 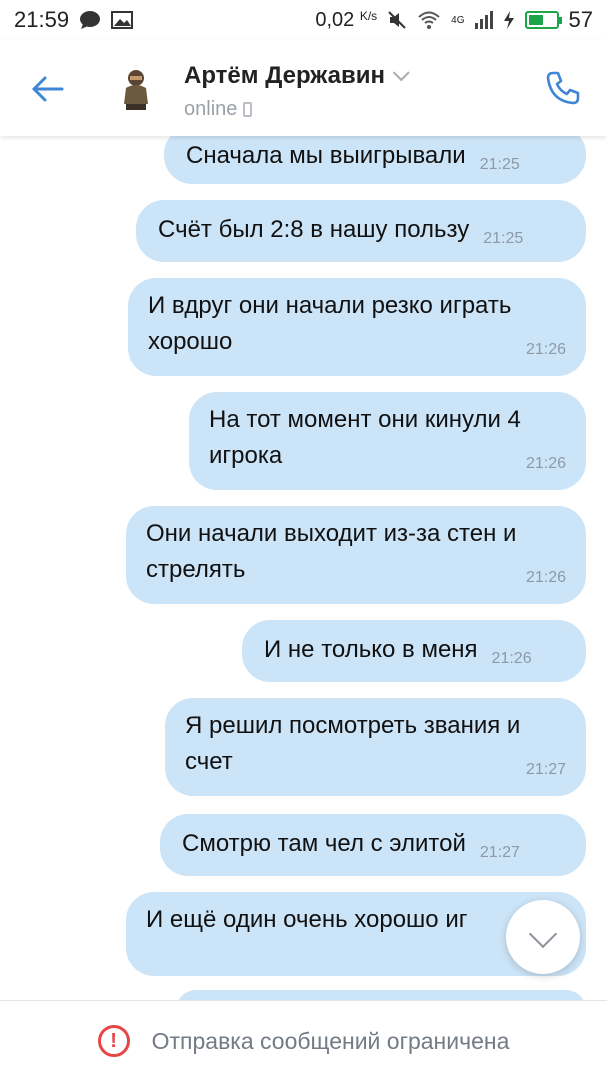 What do you see at coordinates (297, 76) in the screenshot?
I see `contact-name: Артём Державин` at bounding box center [297, 76].